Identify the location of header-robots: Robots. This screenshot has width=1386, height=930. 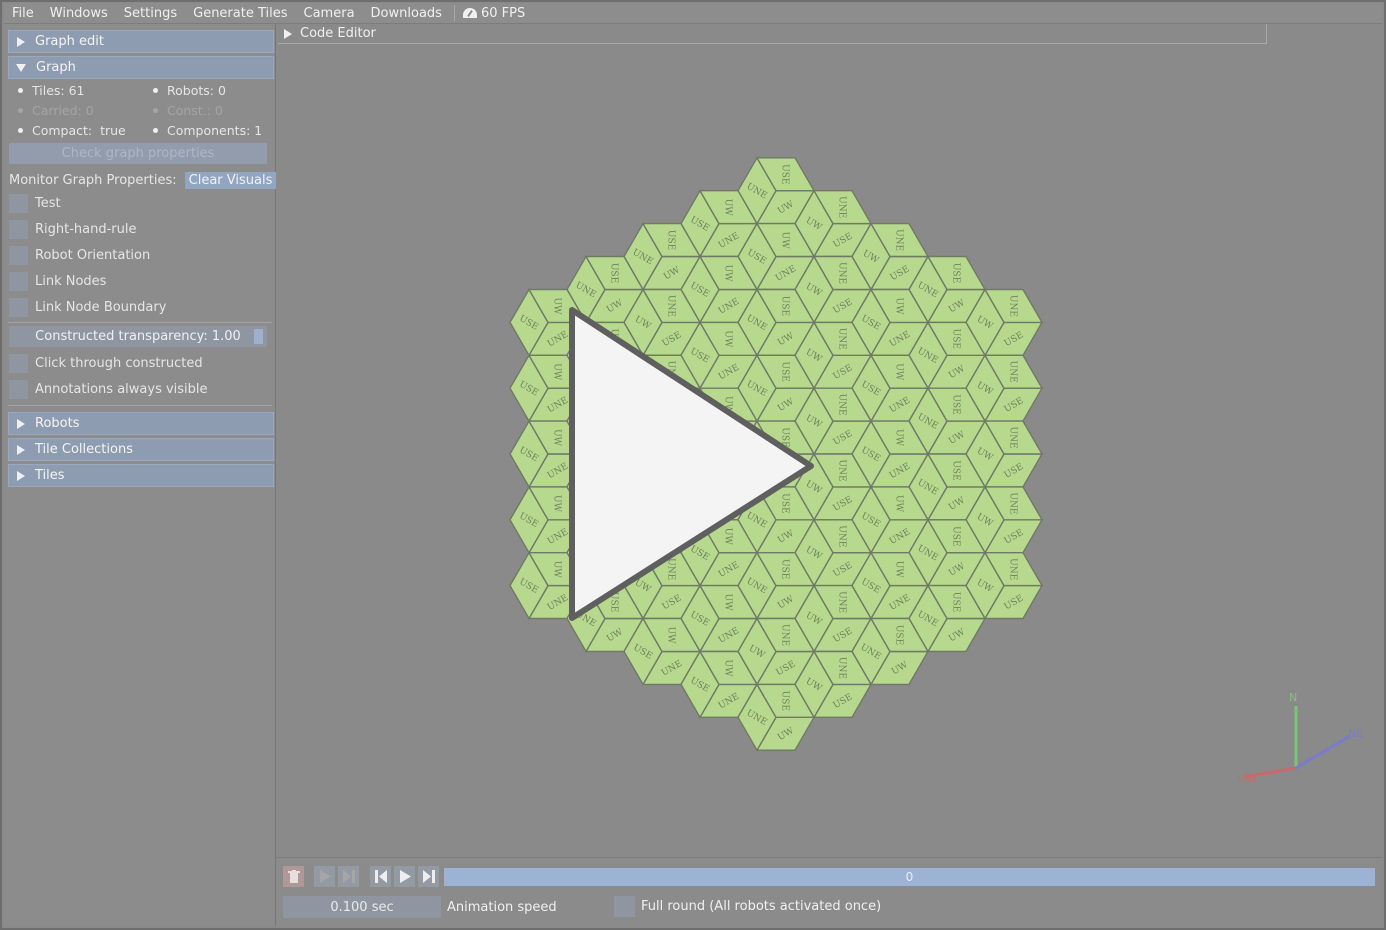
(141, 423).